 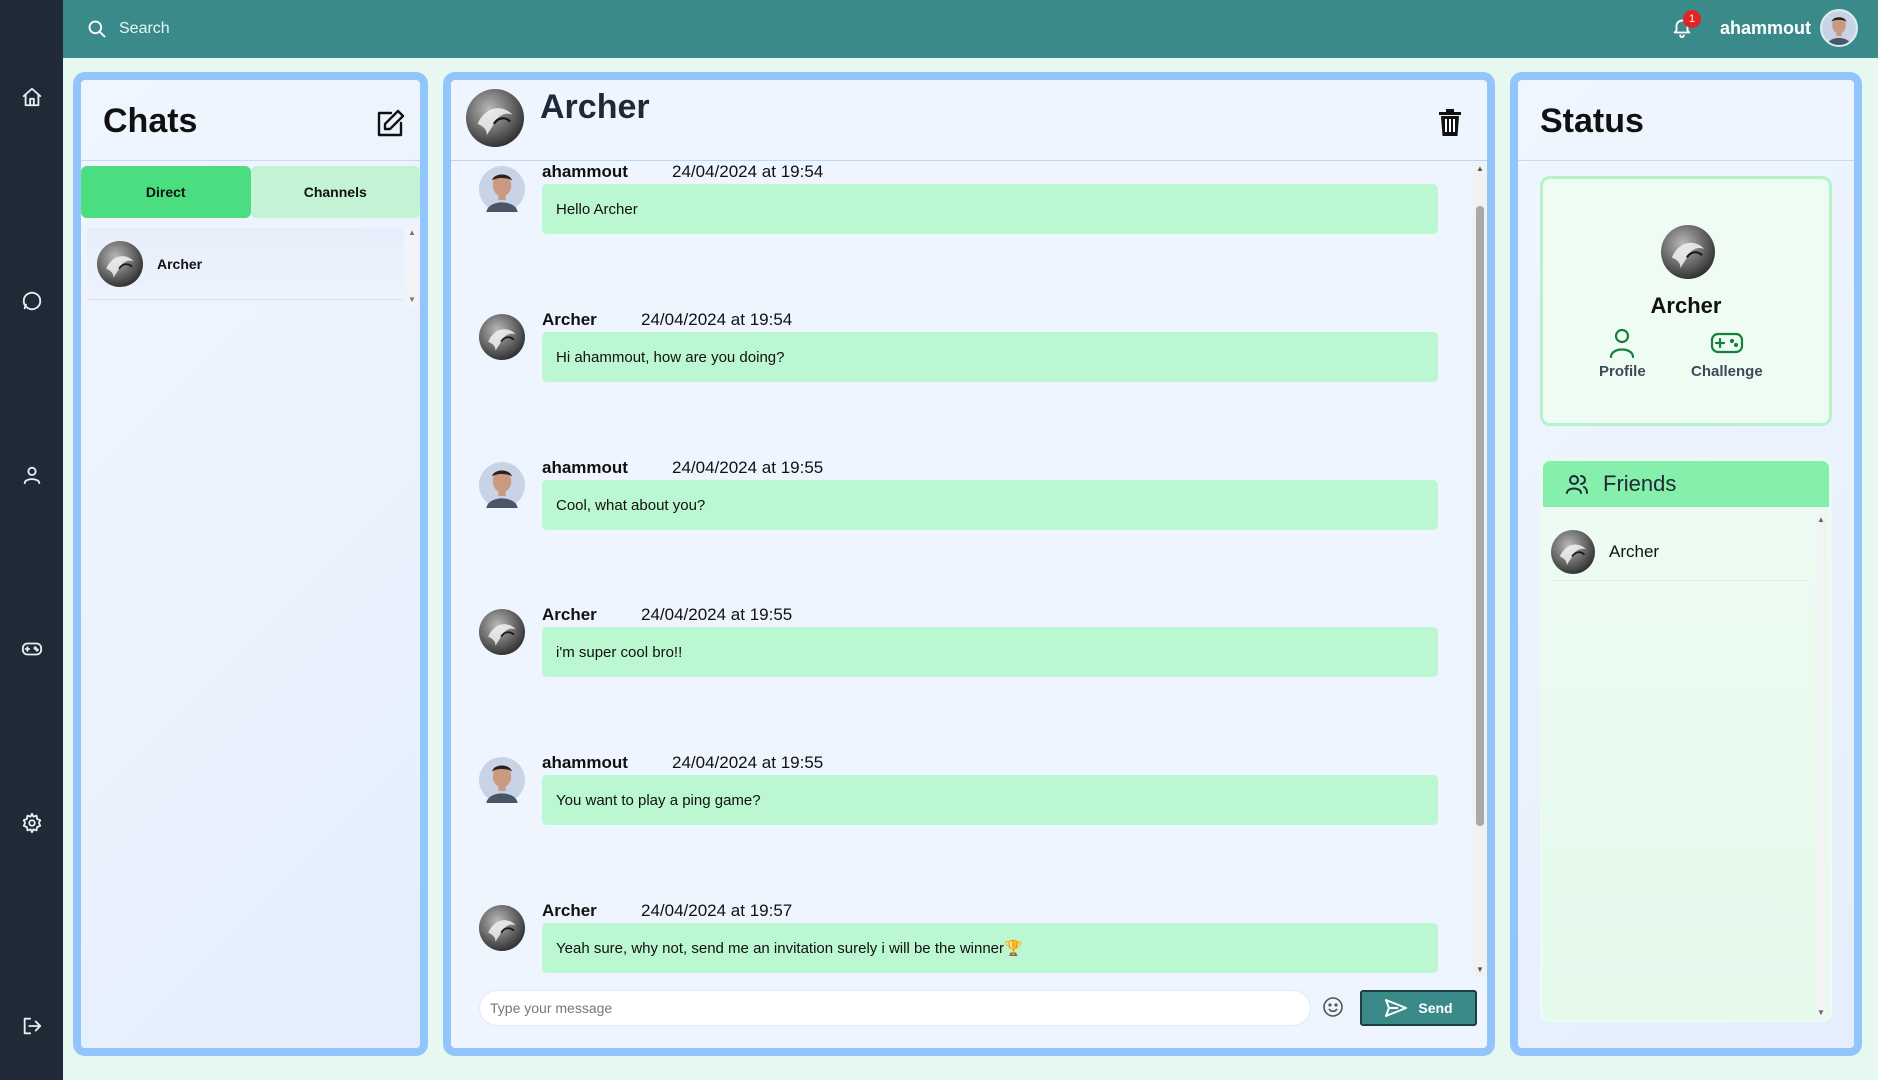 What do you see at coordinates (970, 29) in the screenshot?
I see `top-bar: 1 ahammout` at bounding box center [970, 29].